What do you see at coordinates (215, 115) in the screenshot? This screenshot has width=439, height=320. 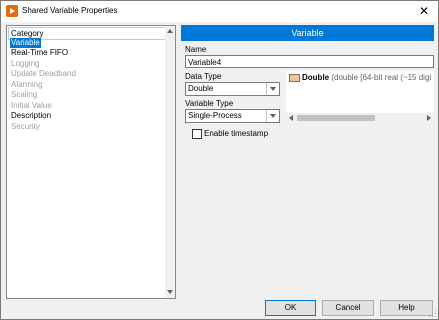 I see `variable-type-value: Single-Process` at bounding box center [215, 115].